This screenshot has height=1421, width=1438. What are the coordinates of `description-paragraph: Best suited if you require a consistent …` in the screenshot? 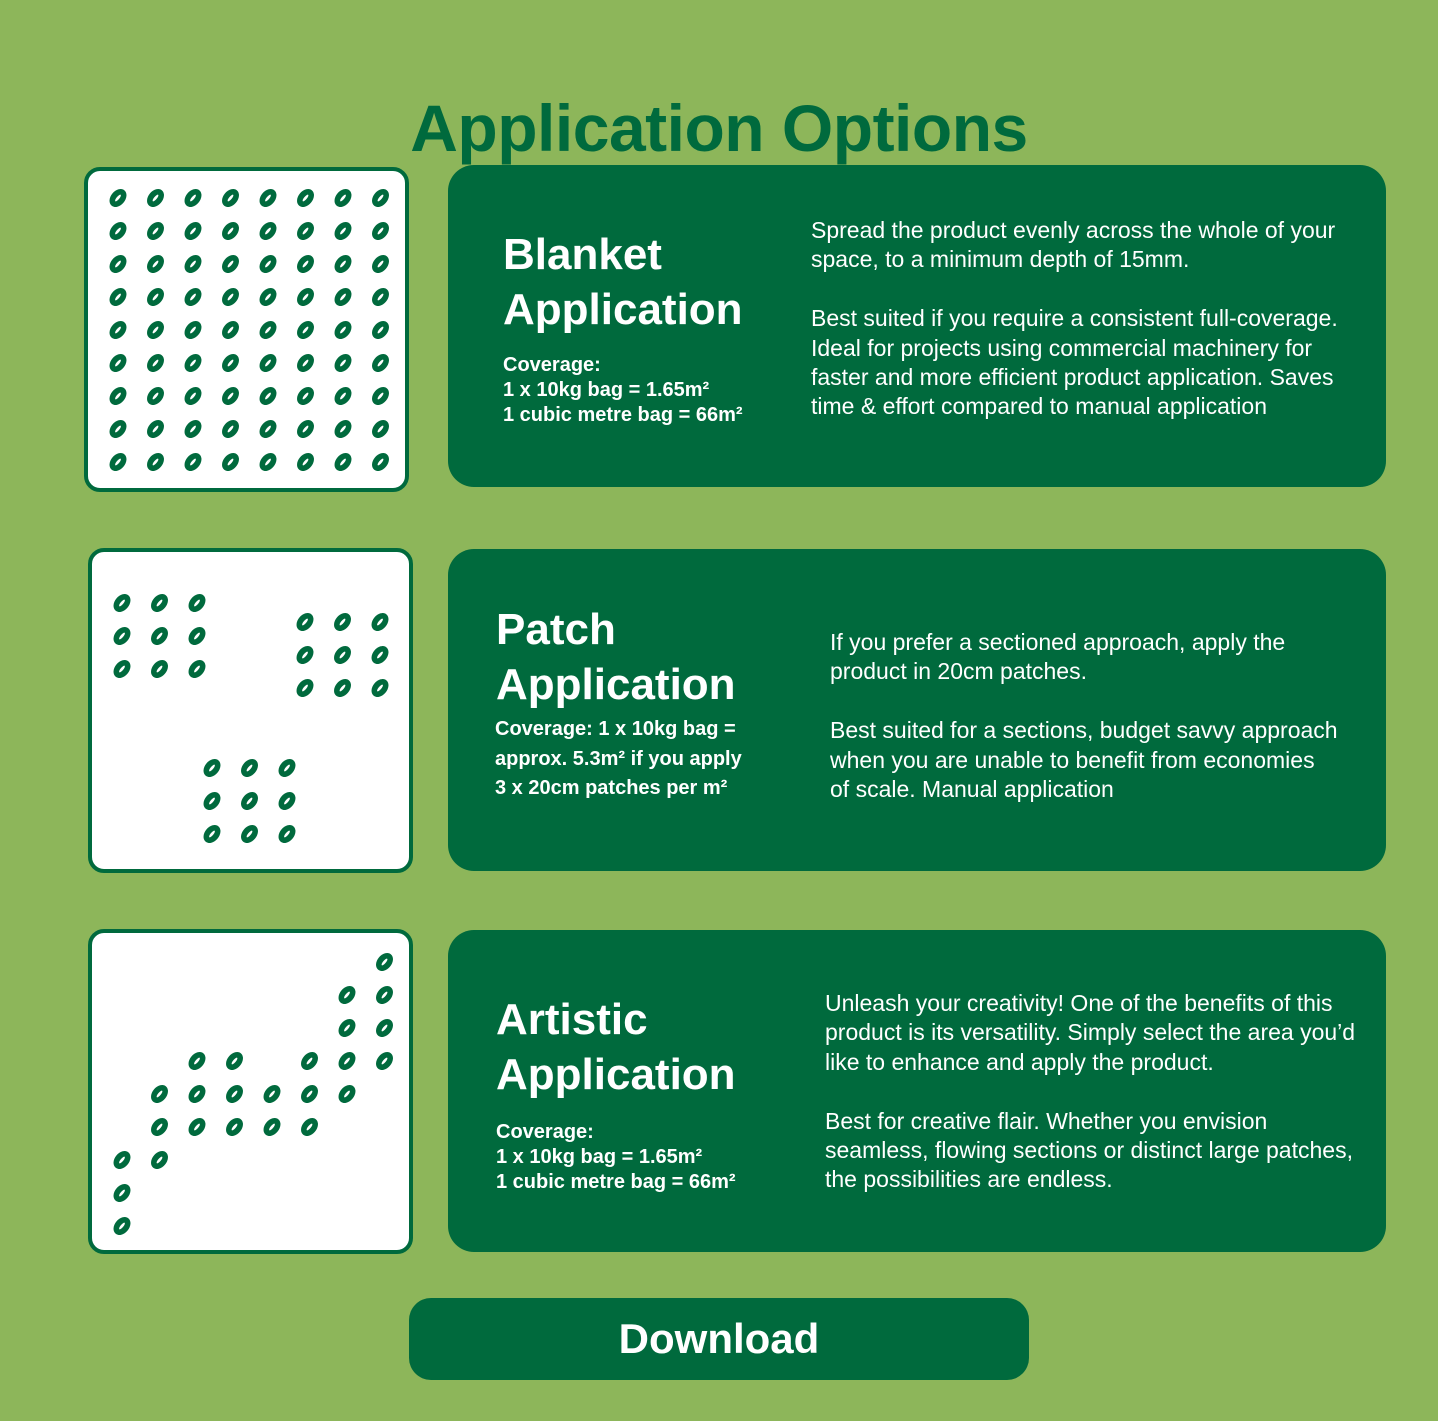 It's located at (1074, 362).